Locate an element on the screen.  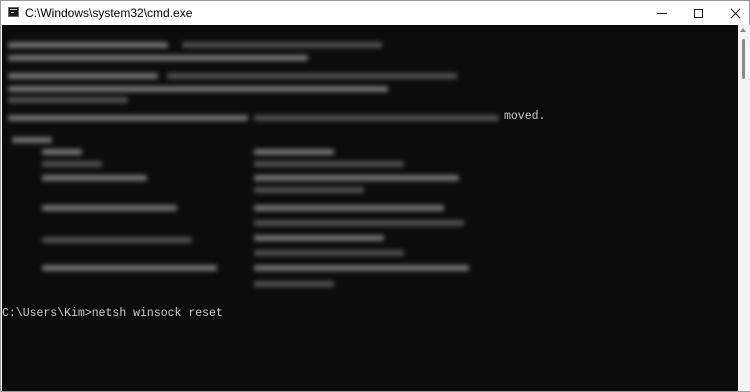
console-text-fragment: moved. is located at coordinates (525, 116).